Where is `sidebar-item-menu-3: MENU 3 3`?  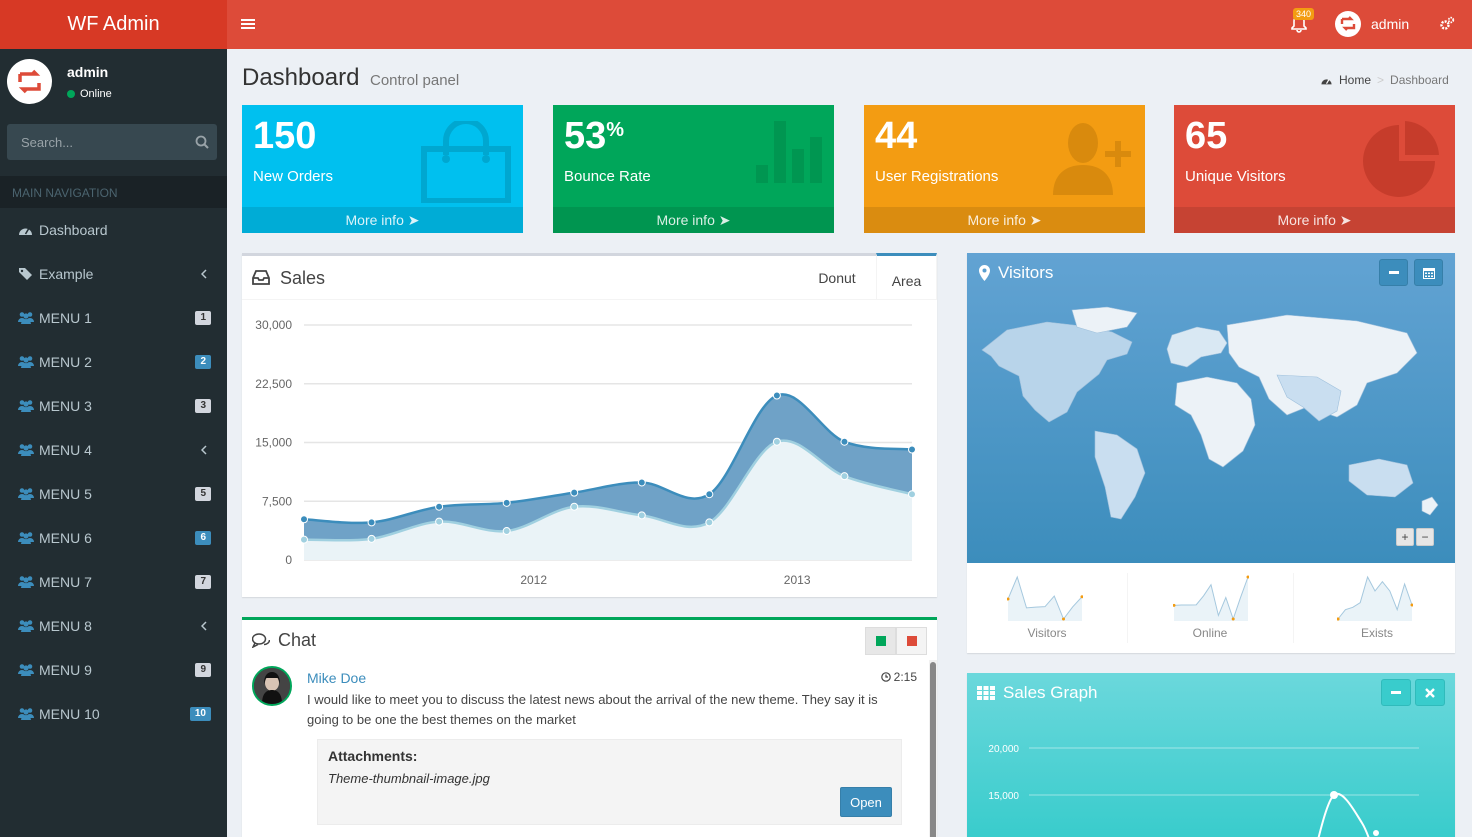 sidebar-item-menu-3: MENU 3 3 is located at coordinates (113, 406).